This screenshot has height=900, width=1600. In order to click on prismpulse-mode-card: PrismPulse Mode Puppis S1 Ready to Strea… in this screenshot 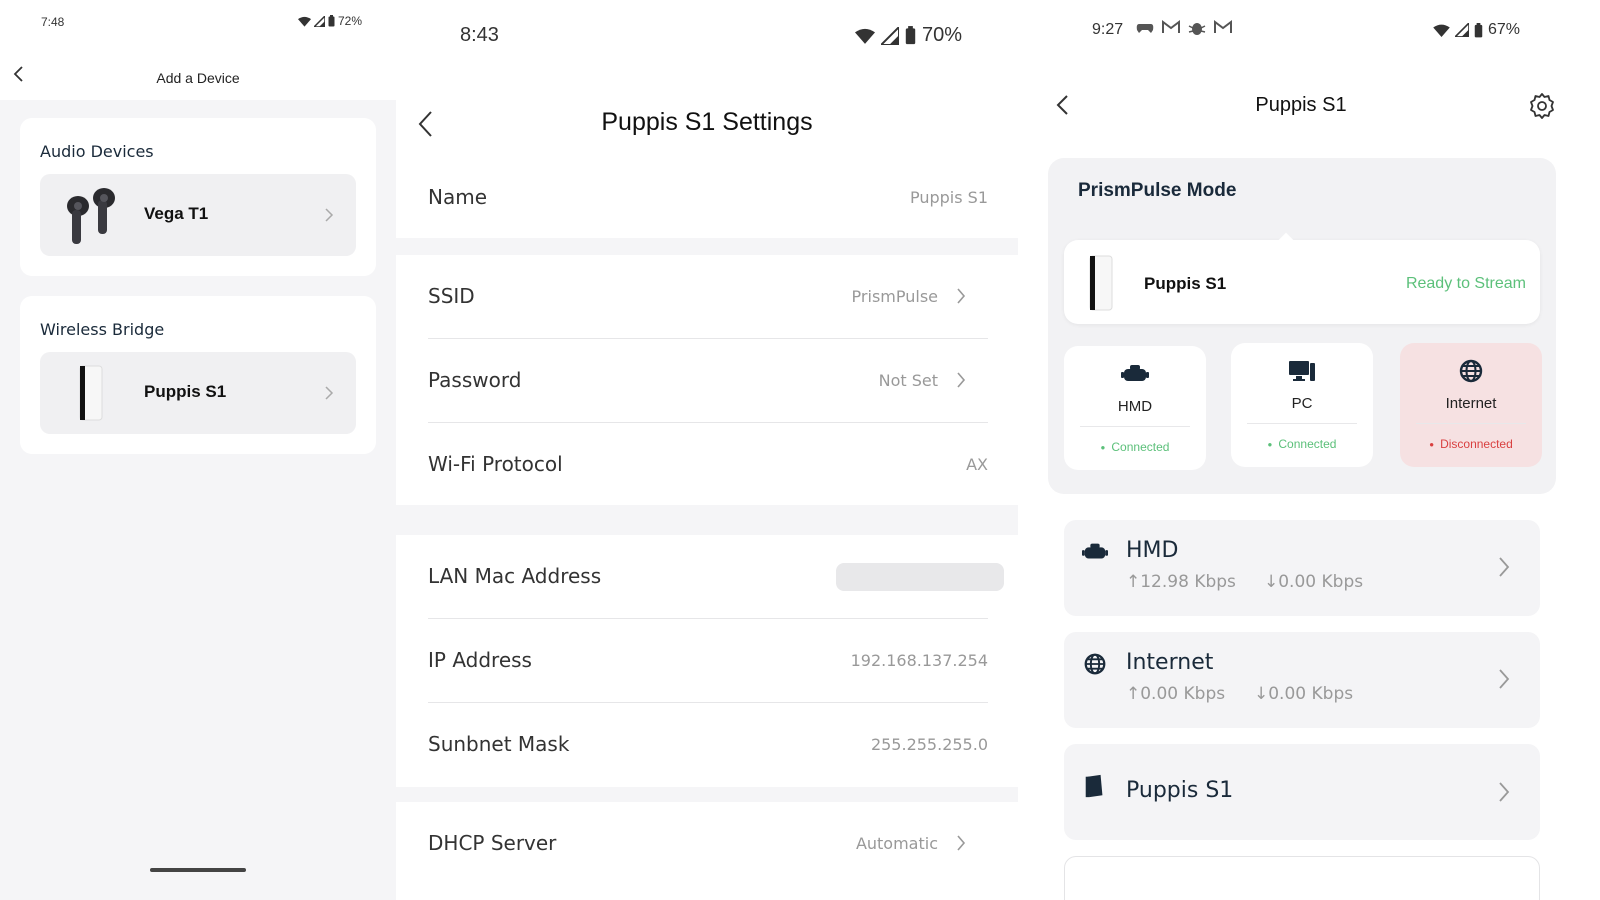, I will do `click(1302, 326)`.